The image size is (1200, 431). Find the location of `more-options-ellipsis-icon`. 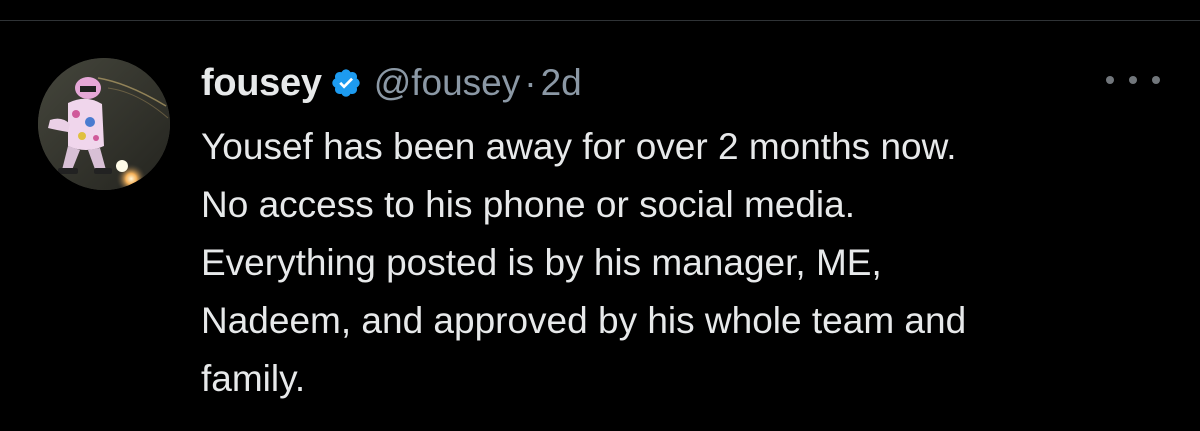

more-options-ellipsis-icon is located at coordinates (1133, 80).